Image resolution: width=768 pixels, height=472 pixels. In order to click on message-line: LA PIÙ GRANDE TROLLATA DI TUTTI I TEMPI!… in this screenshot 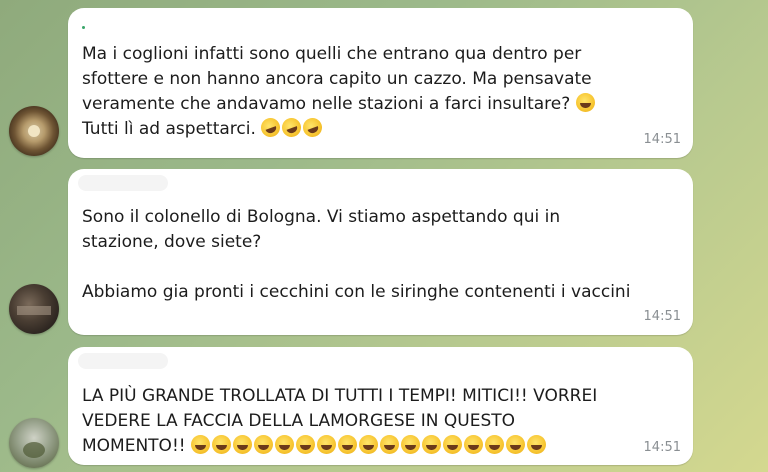, I will do `click(340, 396)`.